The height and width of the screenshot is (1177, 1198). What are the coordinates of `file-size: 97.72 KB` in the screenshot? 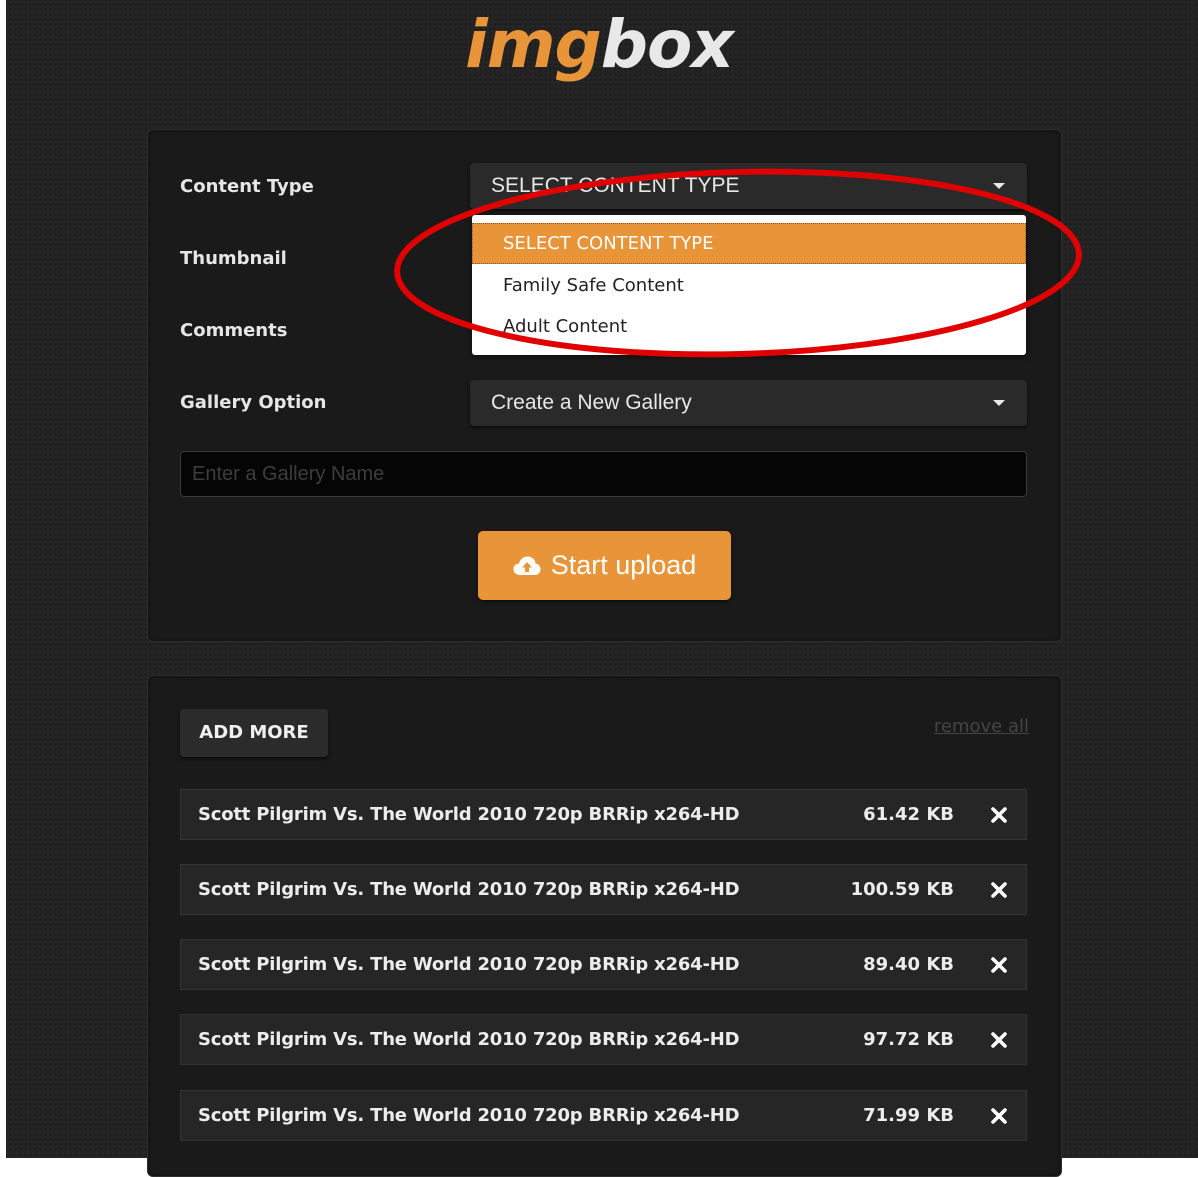 It's located at (908, 1039).